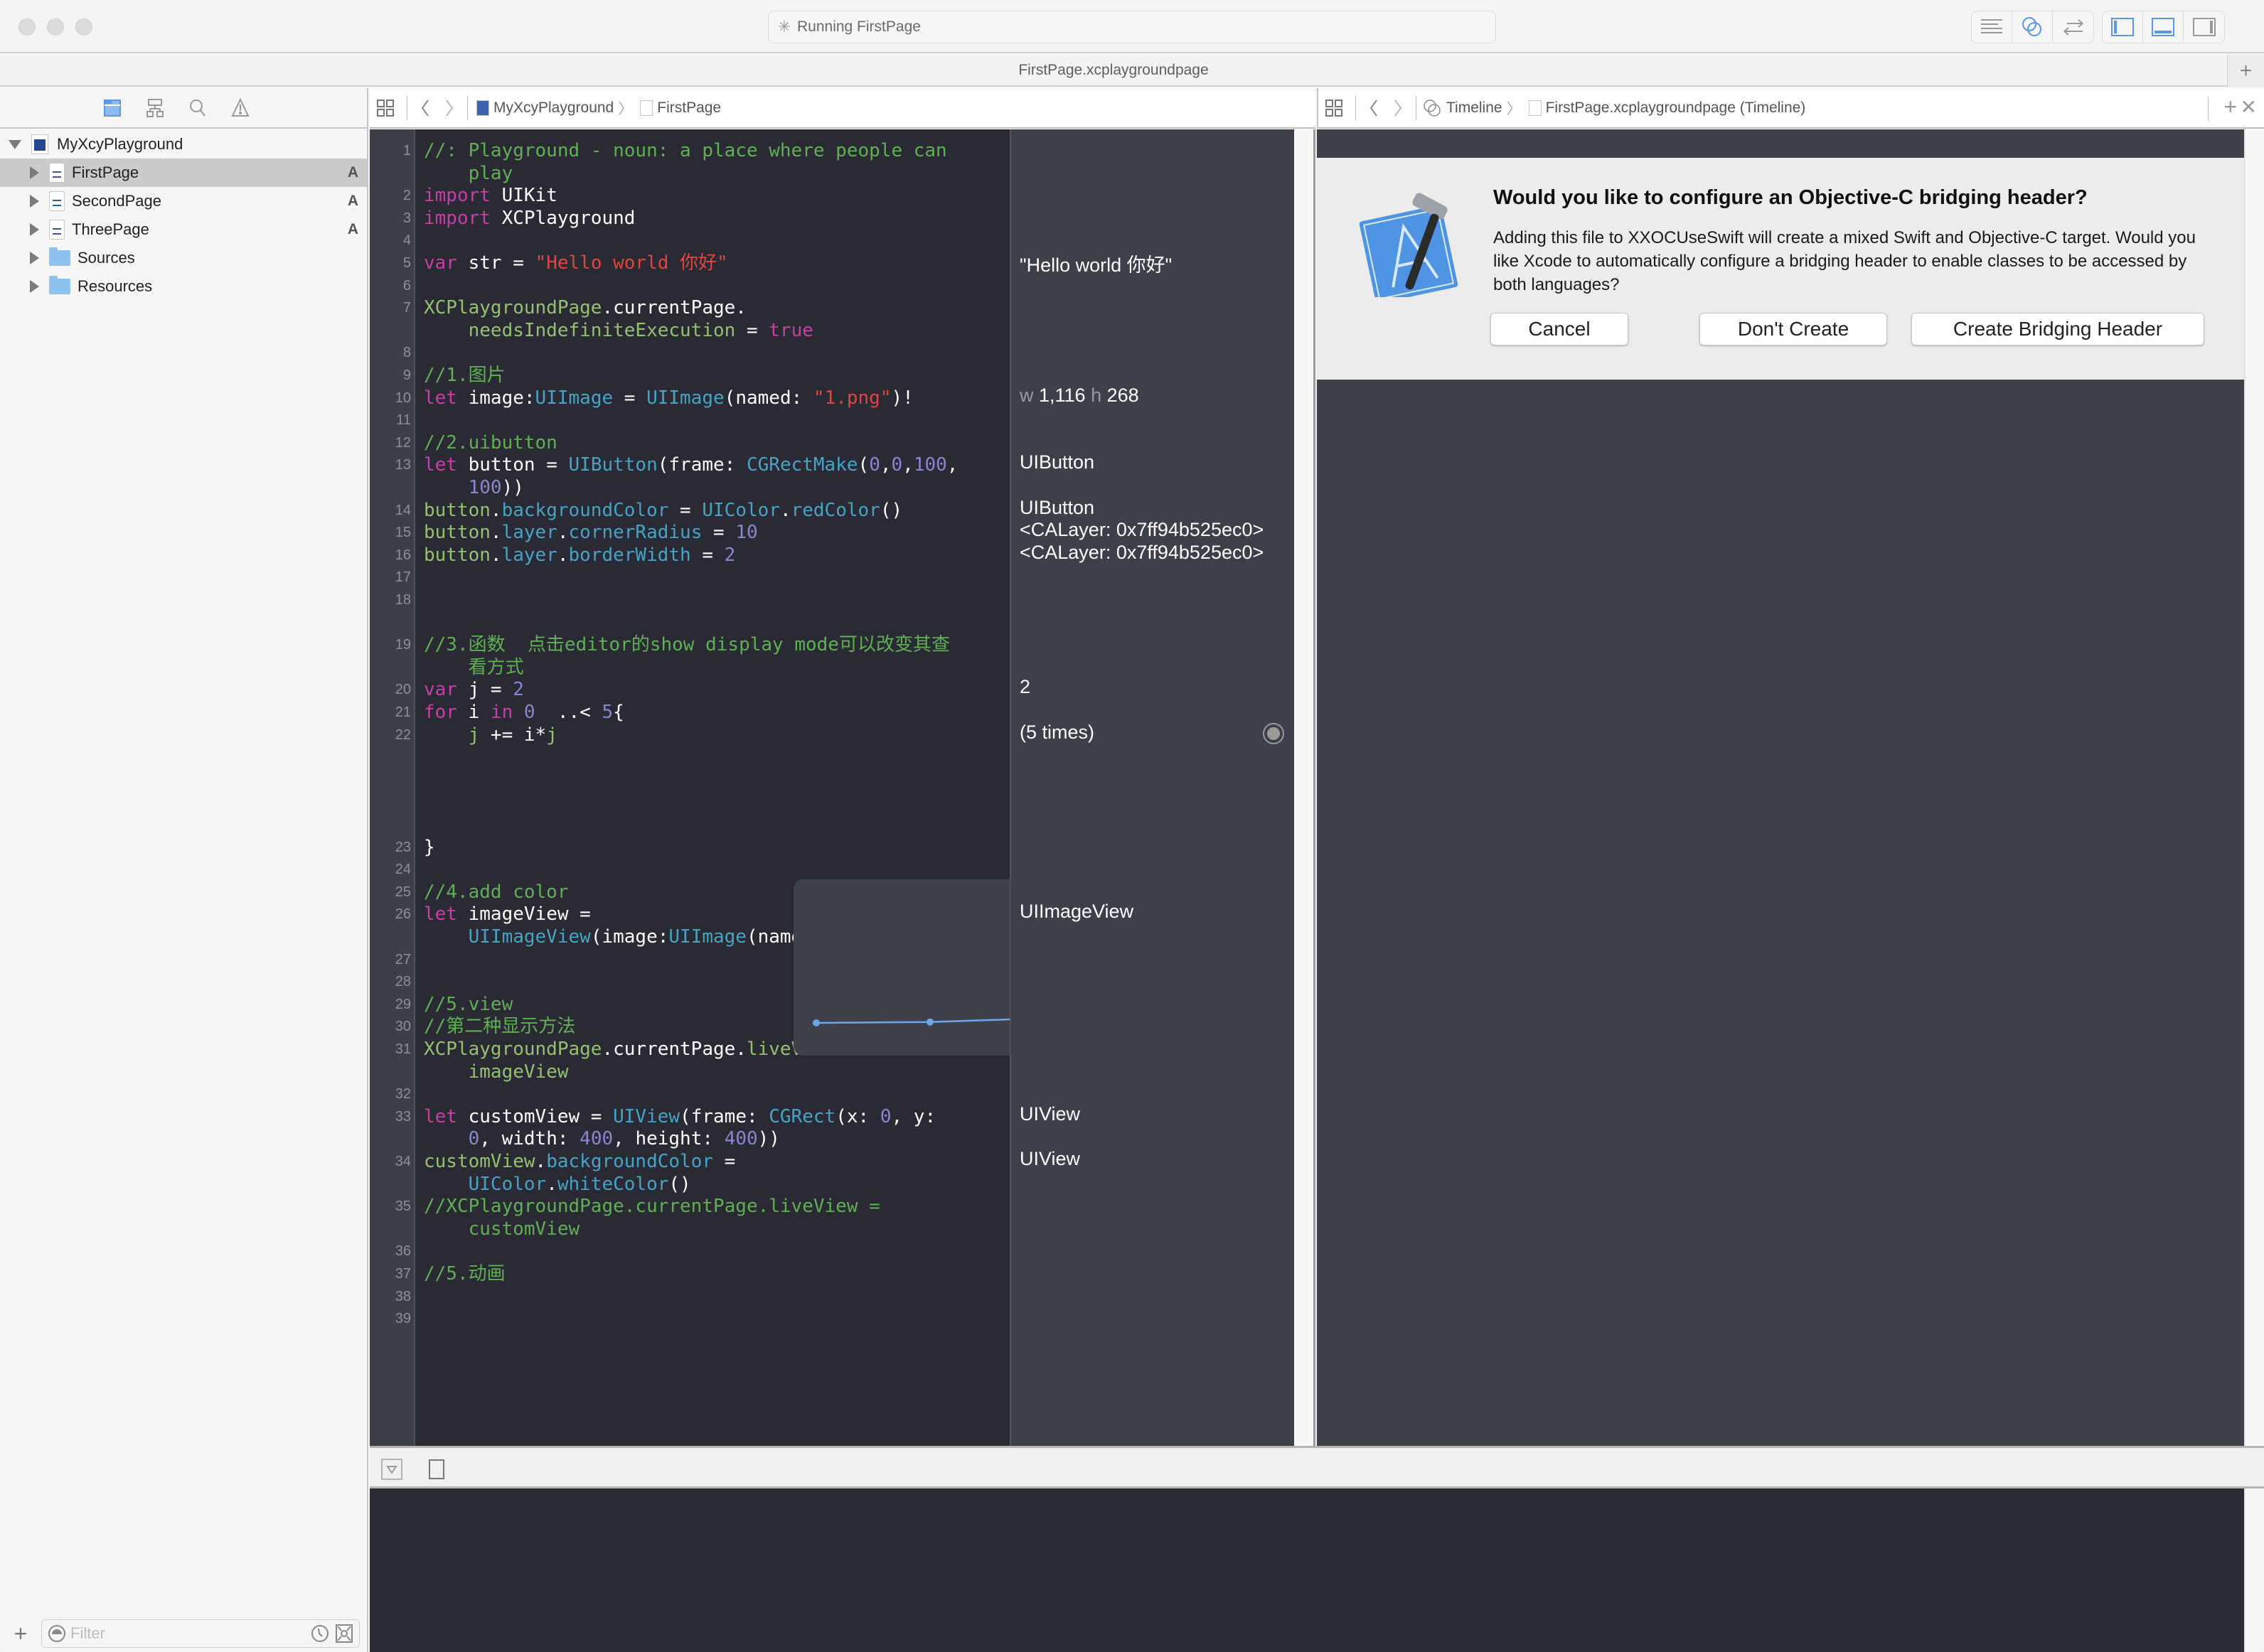  I want to click on code-text: //1.图片, so click(465, 375).